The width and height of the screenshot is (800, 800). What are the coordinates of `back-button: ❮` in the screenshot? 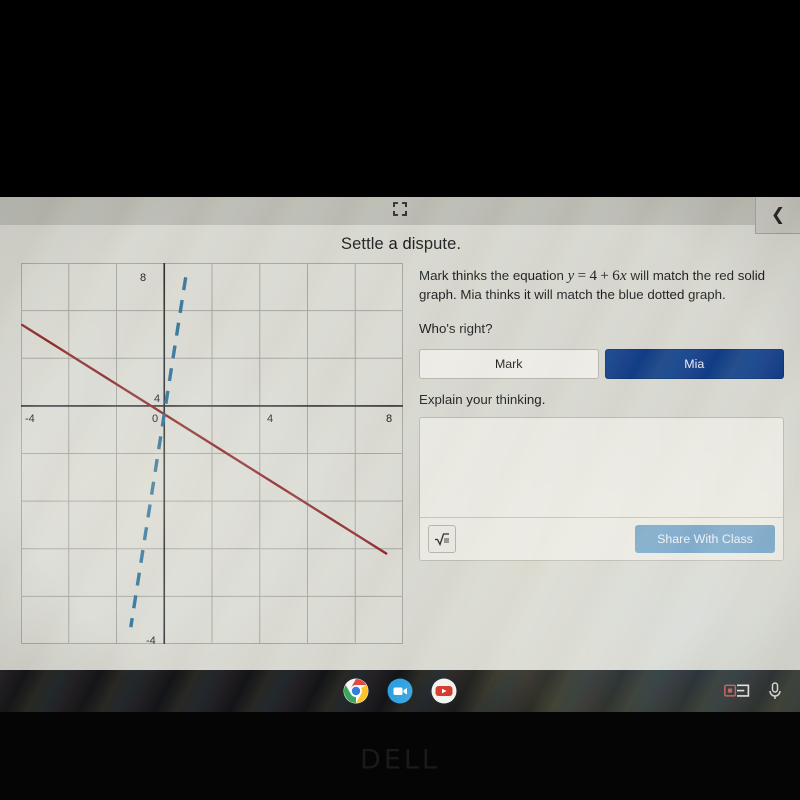 It's located at (777, 215).